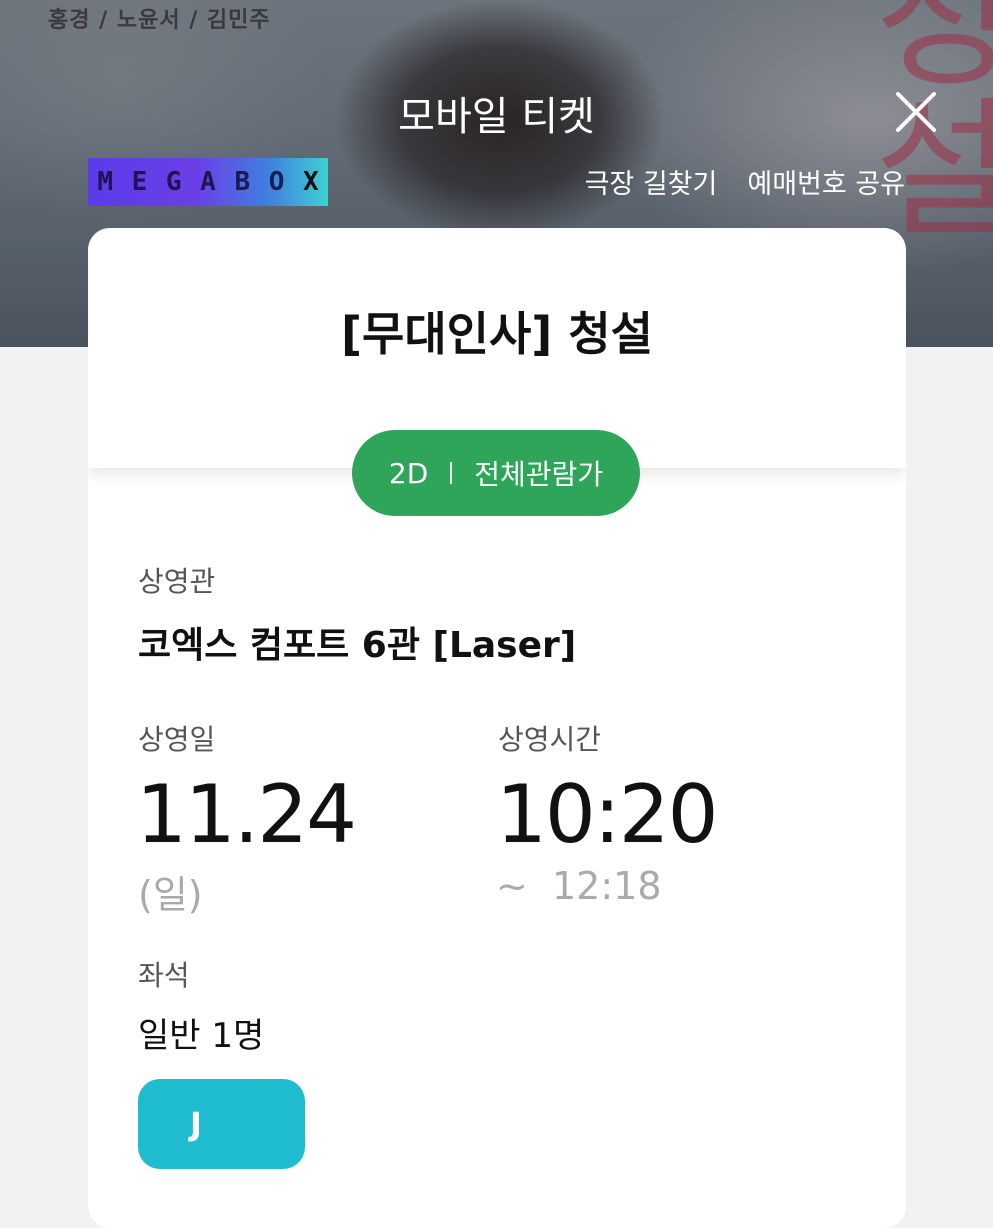 This screenshot has width=993, height=1228. Describe the element at coordinates (105, 182) in the screenshot. I see `logo-letter: M` at that location.